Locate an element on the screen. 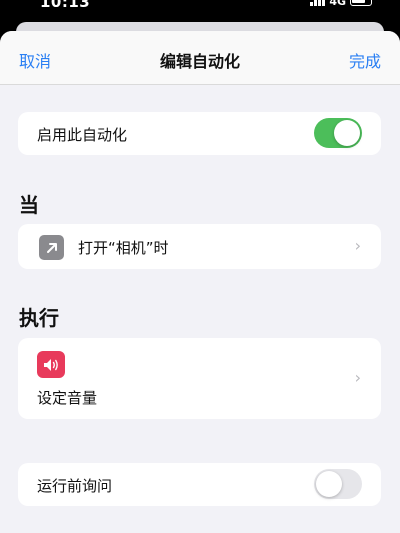 The image size is (400, 533). status-indicators: 4G is located at coordinates (341, 4).